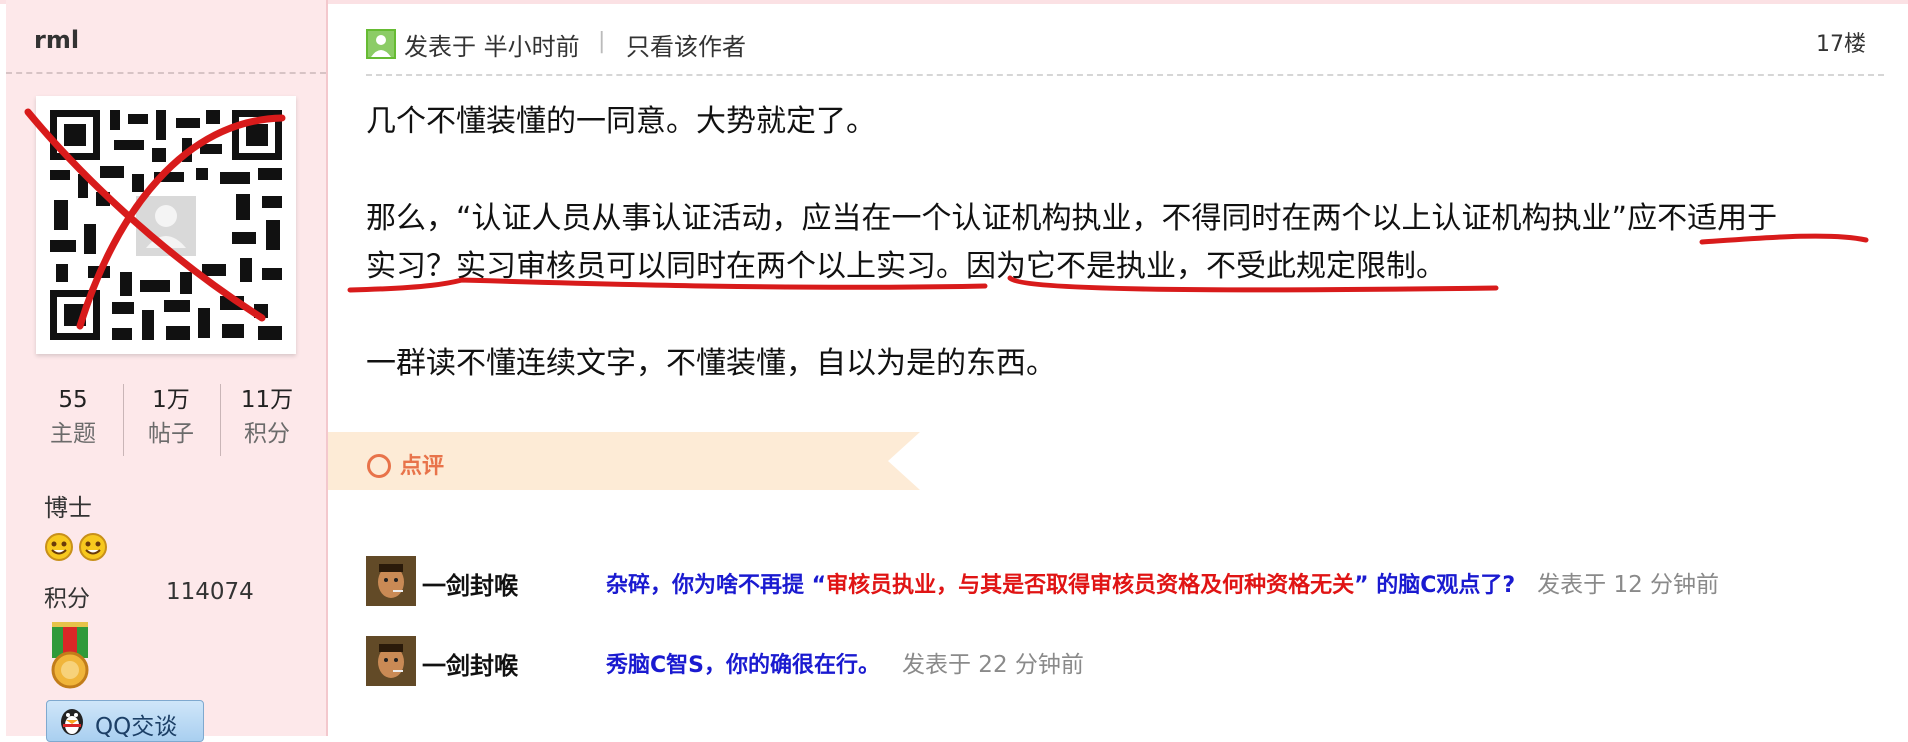 This screenshot has height=742, width=1908. What do you see at coordinates (171, 434) in the screenshot?
I see `stat-label: 帖子` at bounding box center [171, 434].